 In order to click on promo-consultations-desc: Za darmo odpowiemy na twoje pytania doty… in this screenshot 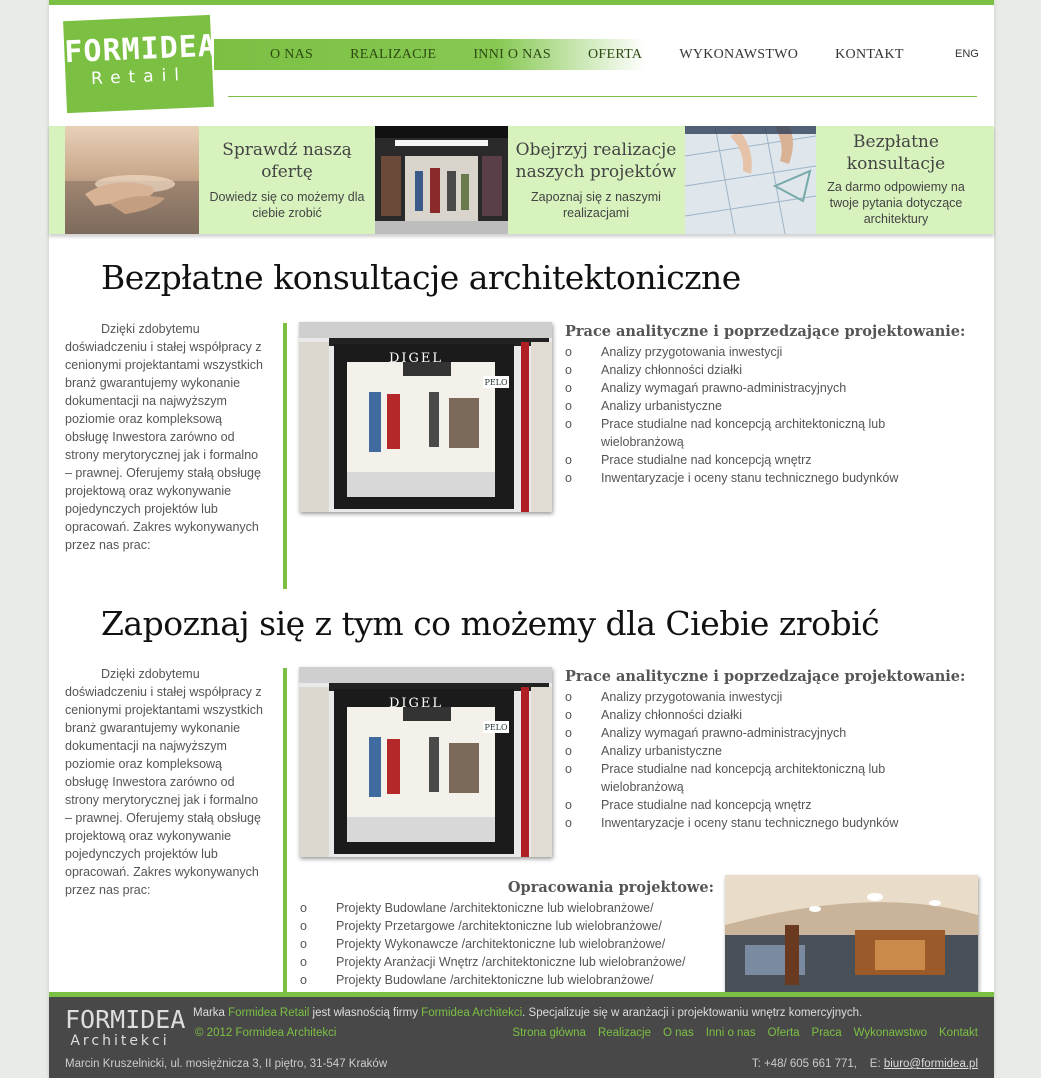, I will do `click(896, 203)`.